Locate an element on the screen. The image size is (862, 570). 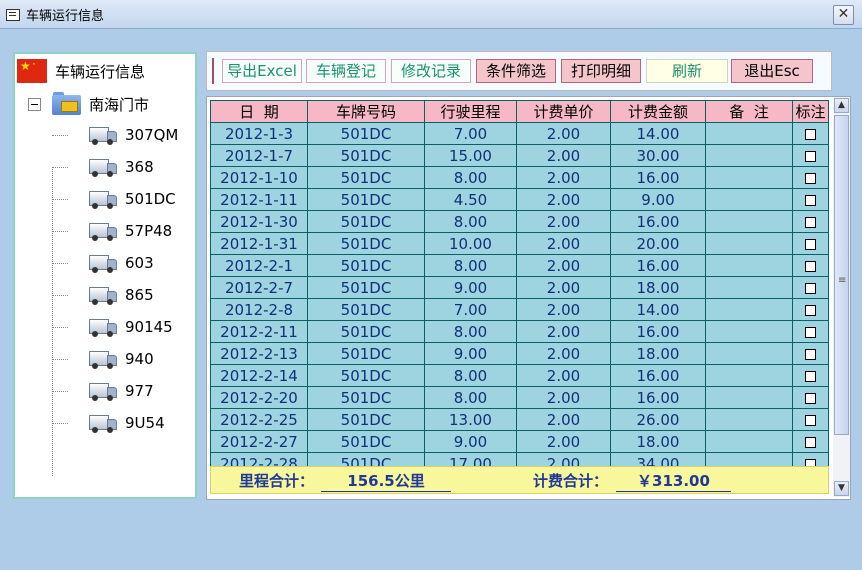
tree-vehicle-node: 501DC is located at coordinates (132, 199).